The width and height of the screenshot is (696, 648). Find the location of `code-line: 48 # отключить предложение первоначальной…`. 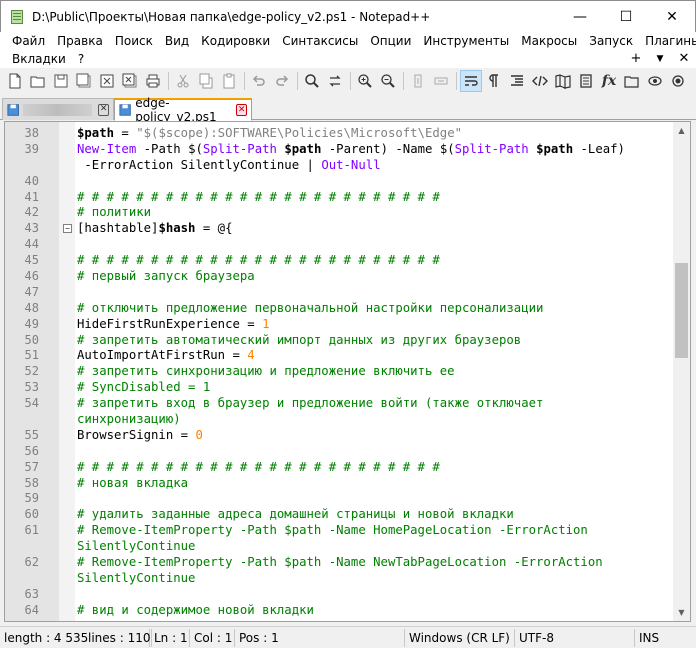

code-line: 48 # отключить предложение первоначальной… is located at coordinates (339, 309).